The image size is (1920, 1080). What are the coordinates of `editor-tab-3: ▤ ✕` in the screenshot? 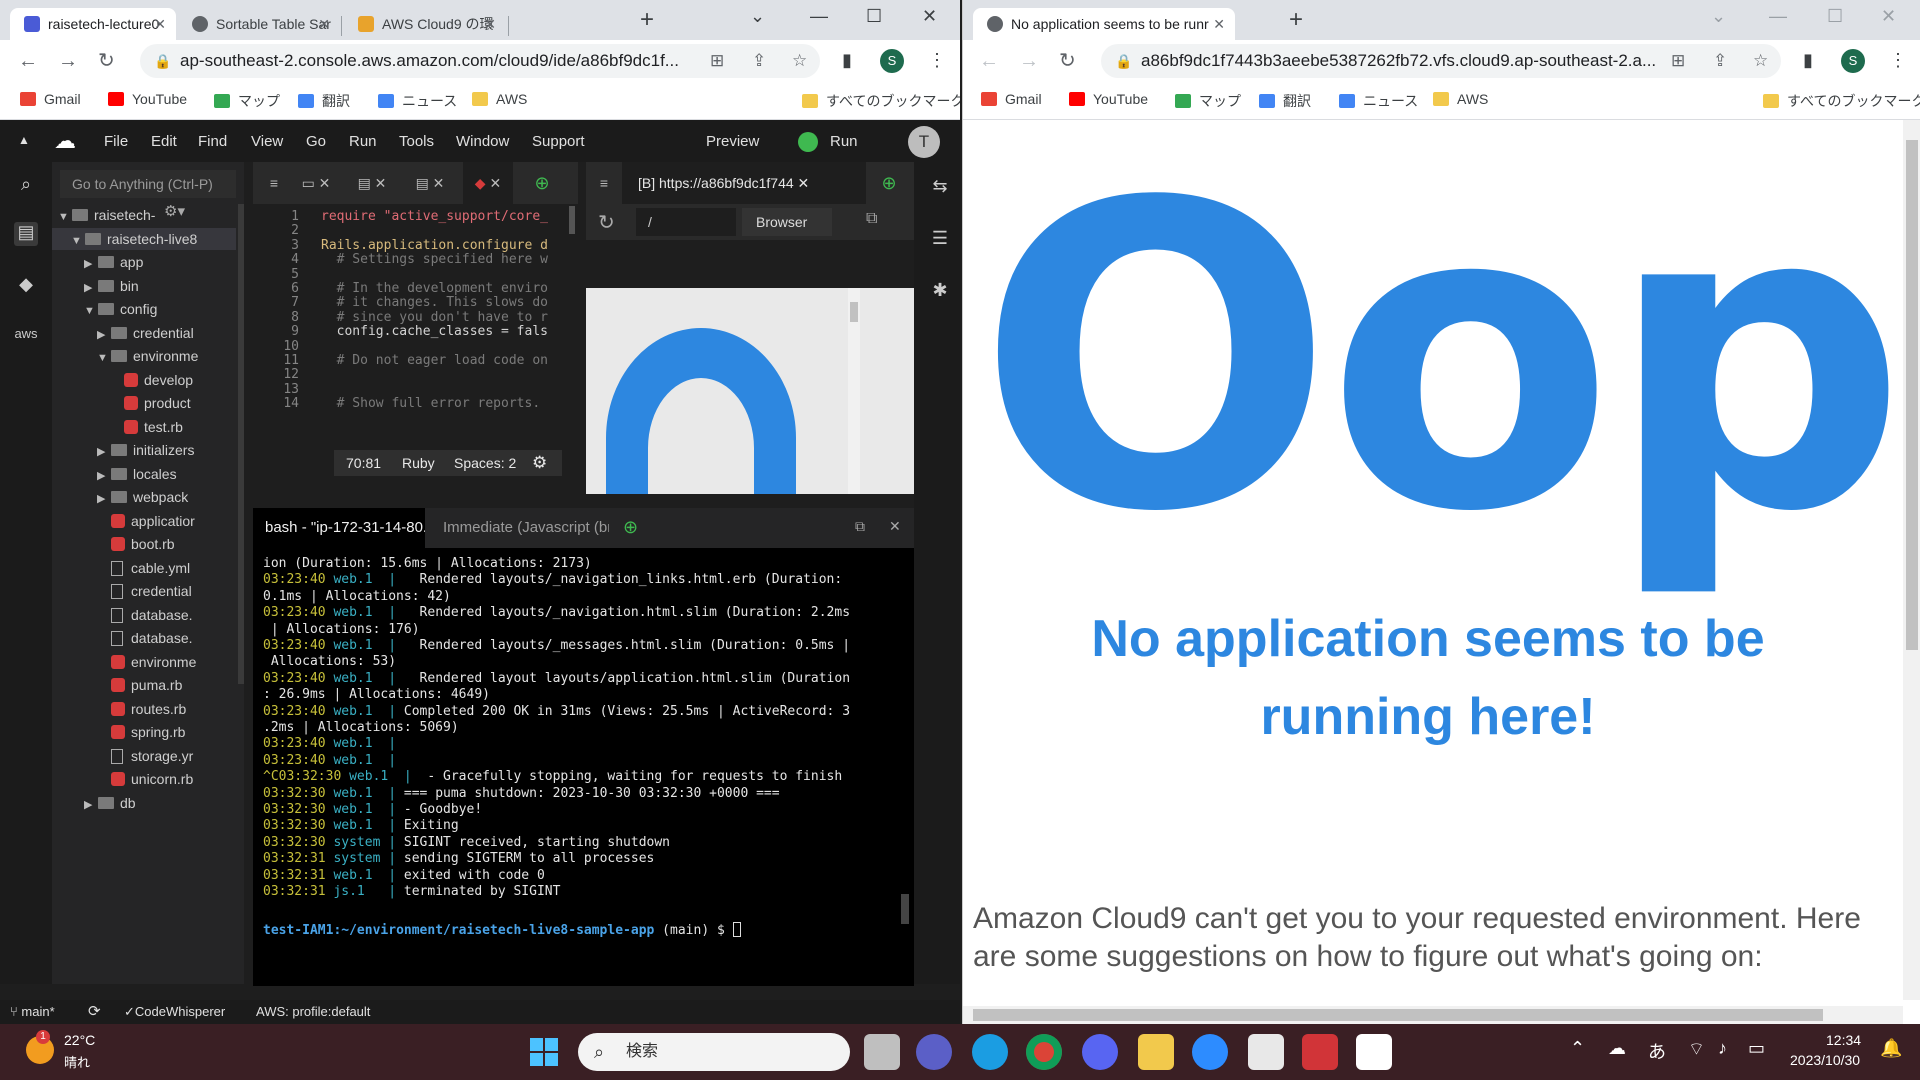 It's located at (430, 183).